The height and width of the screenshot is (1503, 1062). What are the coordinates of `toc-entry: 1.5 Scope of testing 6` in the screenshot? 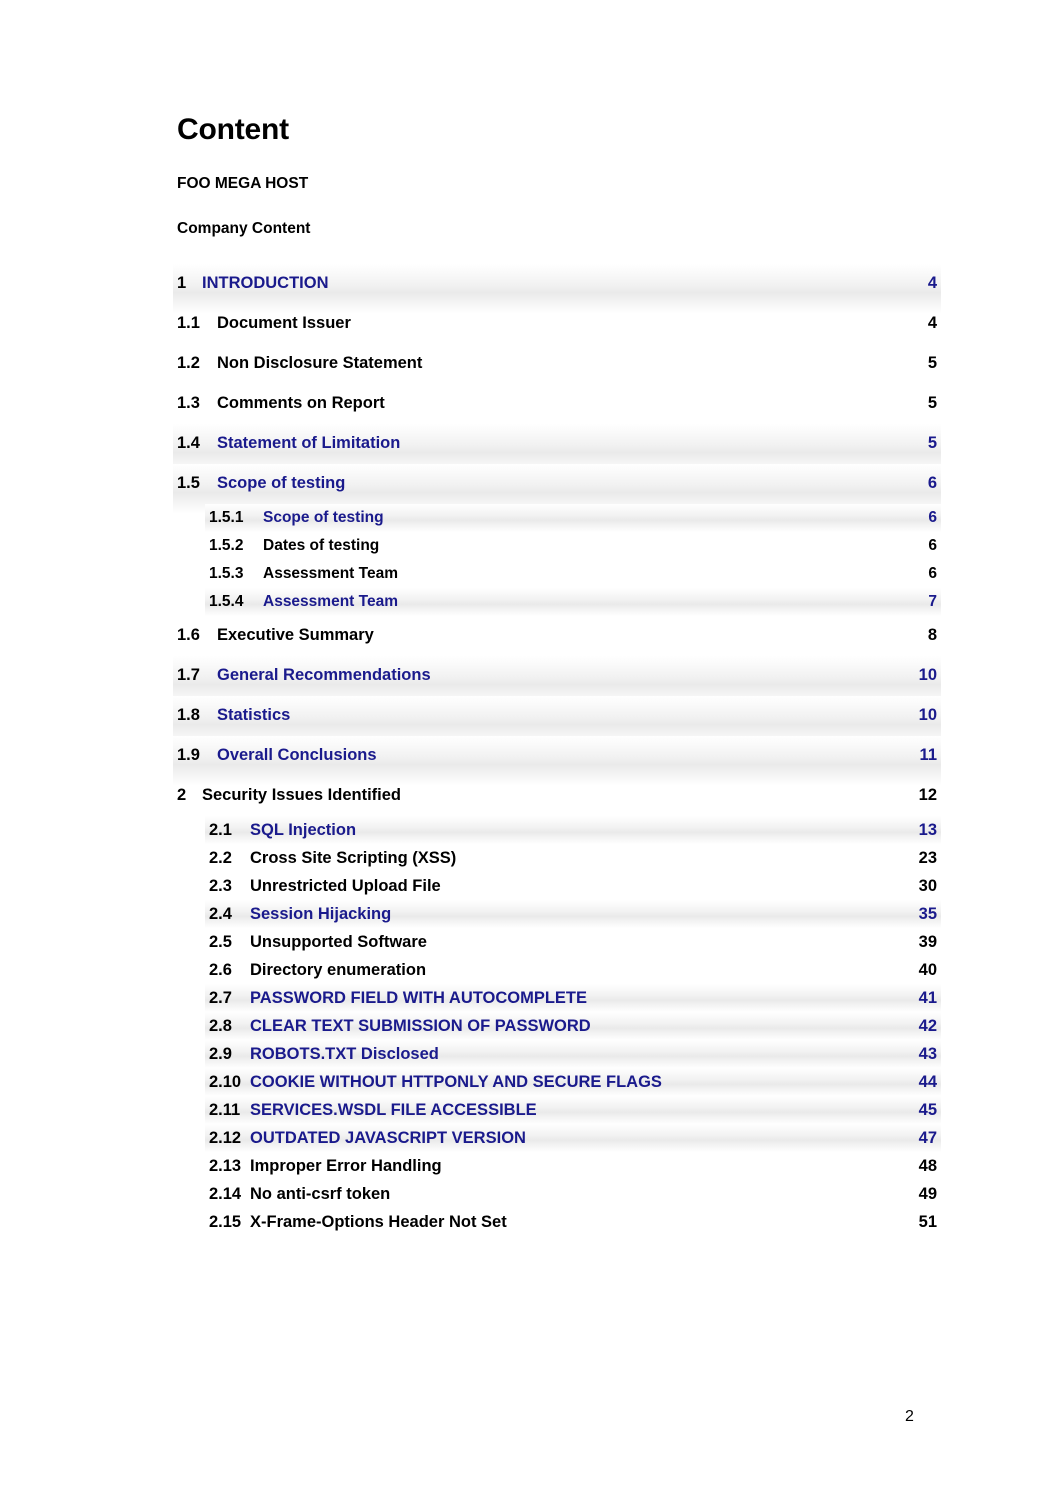 It's located at (557, 489).